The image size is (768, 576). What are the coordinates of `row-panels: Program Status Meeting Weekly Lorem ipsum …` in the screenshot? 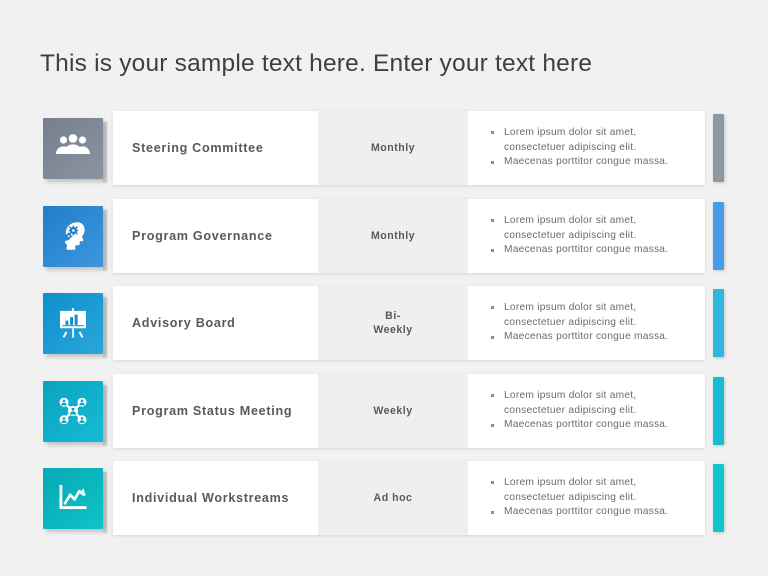 It's located at (409, 411).